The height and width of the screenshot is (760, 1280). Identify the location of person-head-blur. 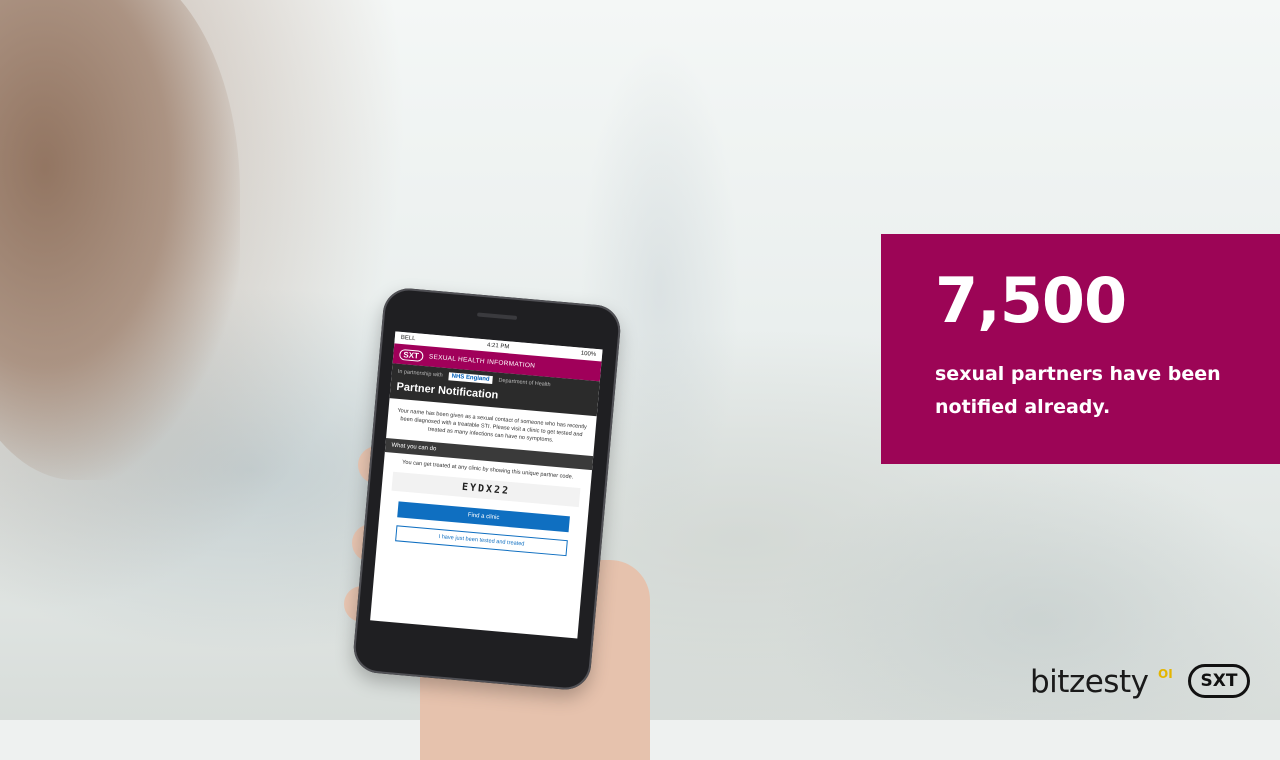
(120, 240).